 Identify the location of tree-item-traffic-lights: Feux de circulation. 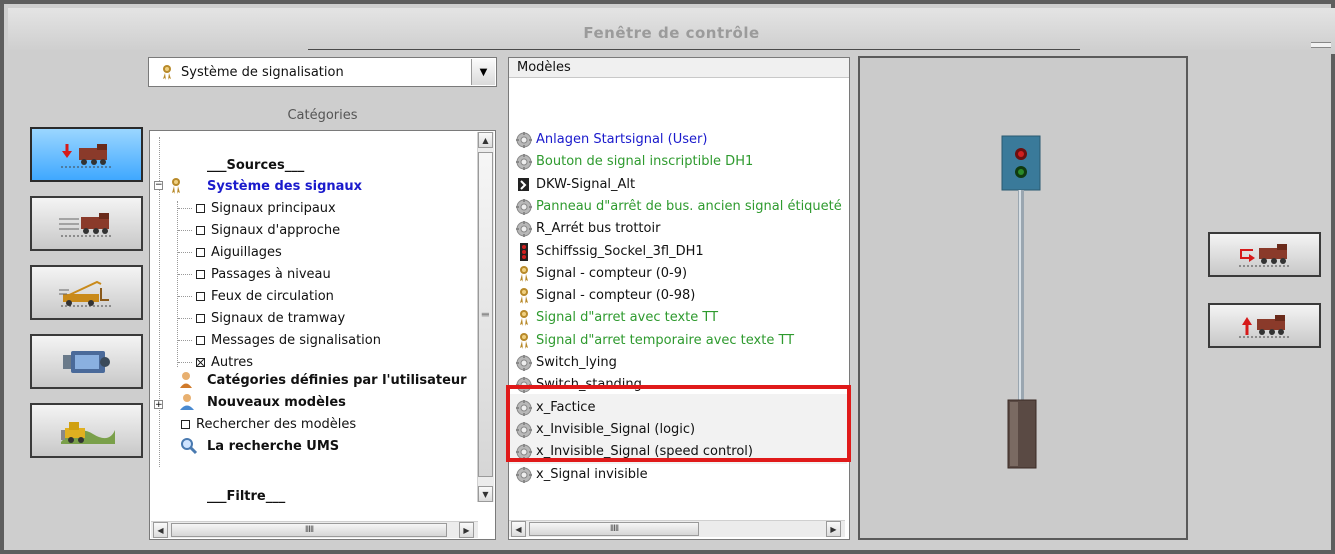
(265, 296).